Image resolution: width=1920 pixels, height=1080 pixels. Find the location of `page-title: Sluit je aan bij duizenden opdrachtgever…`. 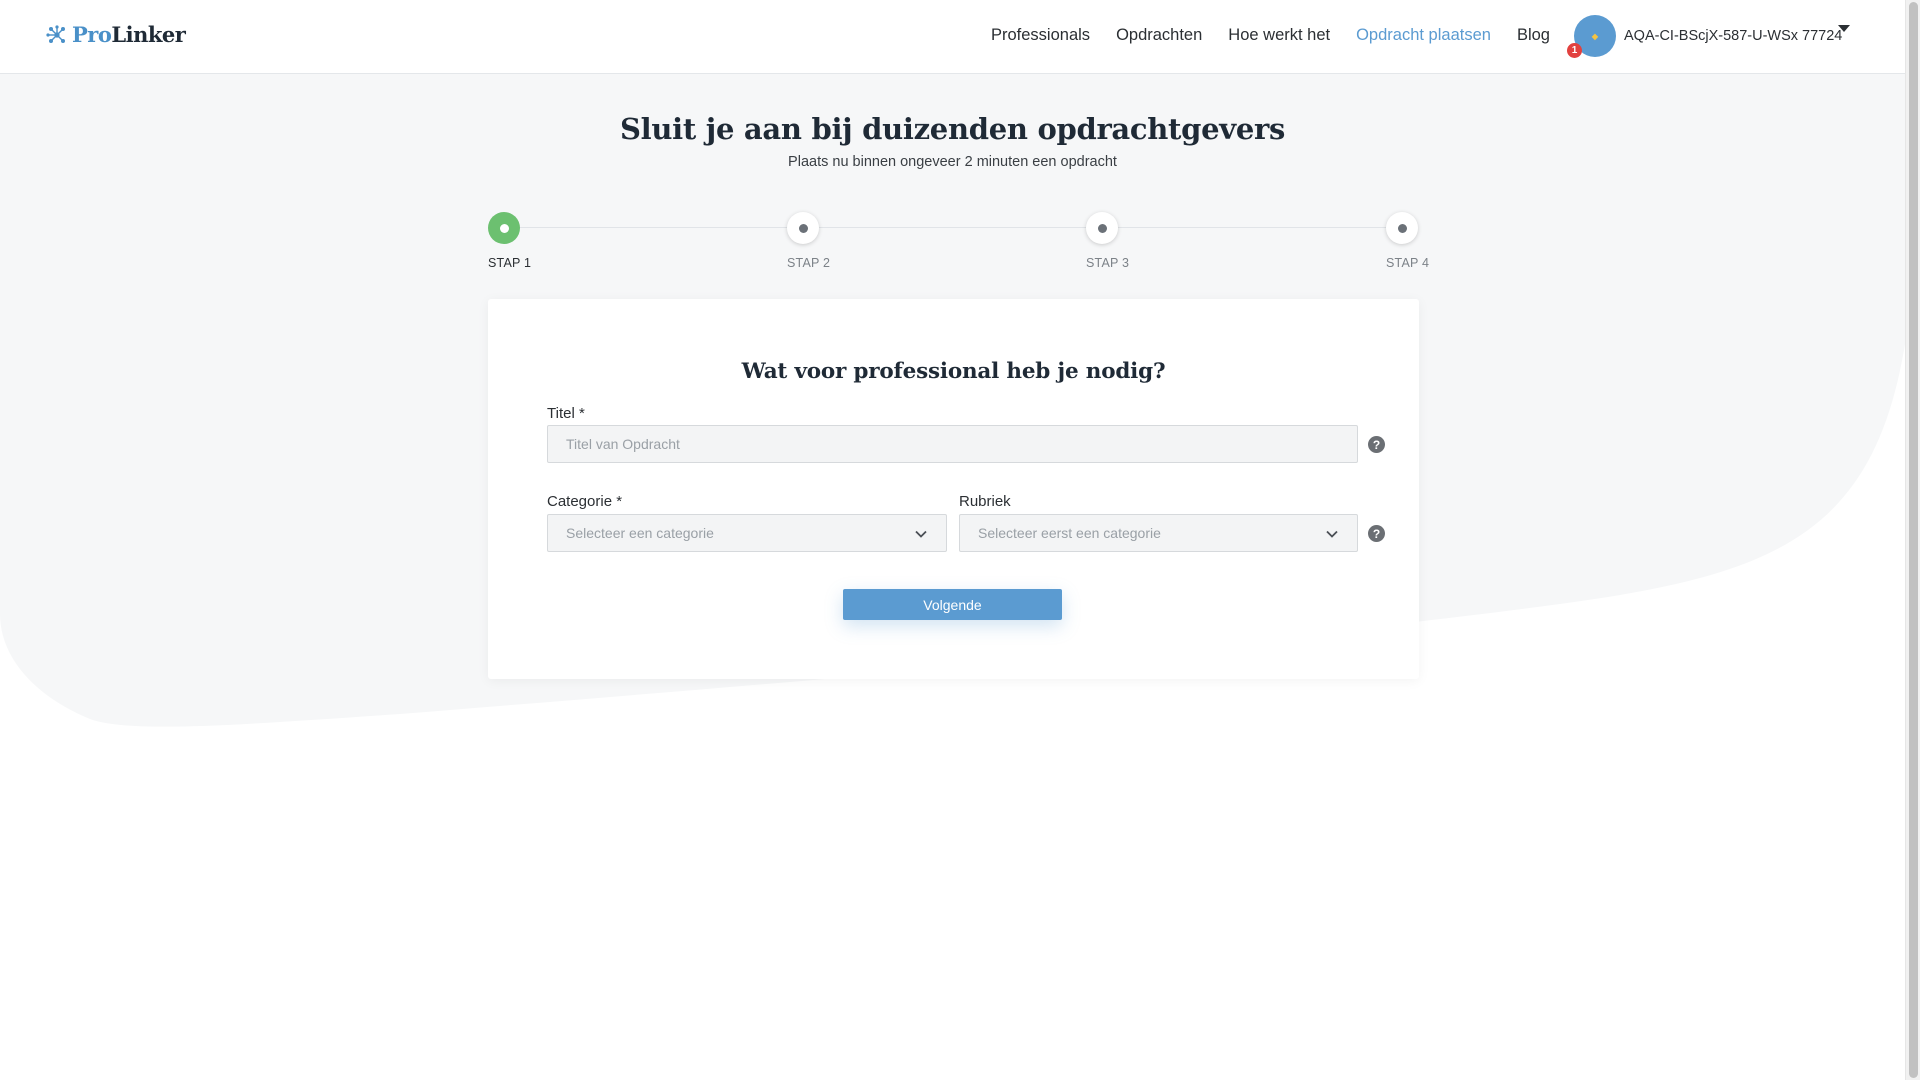

page-title: Sluit je aan bij duizenden opdrachtgever… is located at coordinates (952, 129).